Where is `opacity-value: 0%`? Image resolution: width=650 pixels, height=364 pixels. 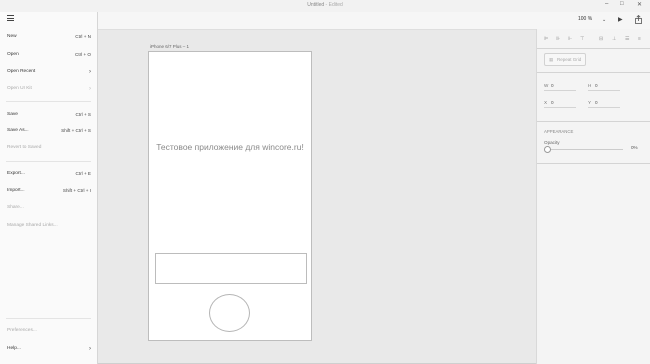 opacity-value: 0% is located at coordinates (634, 147).